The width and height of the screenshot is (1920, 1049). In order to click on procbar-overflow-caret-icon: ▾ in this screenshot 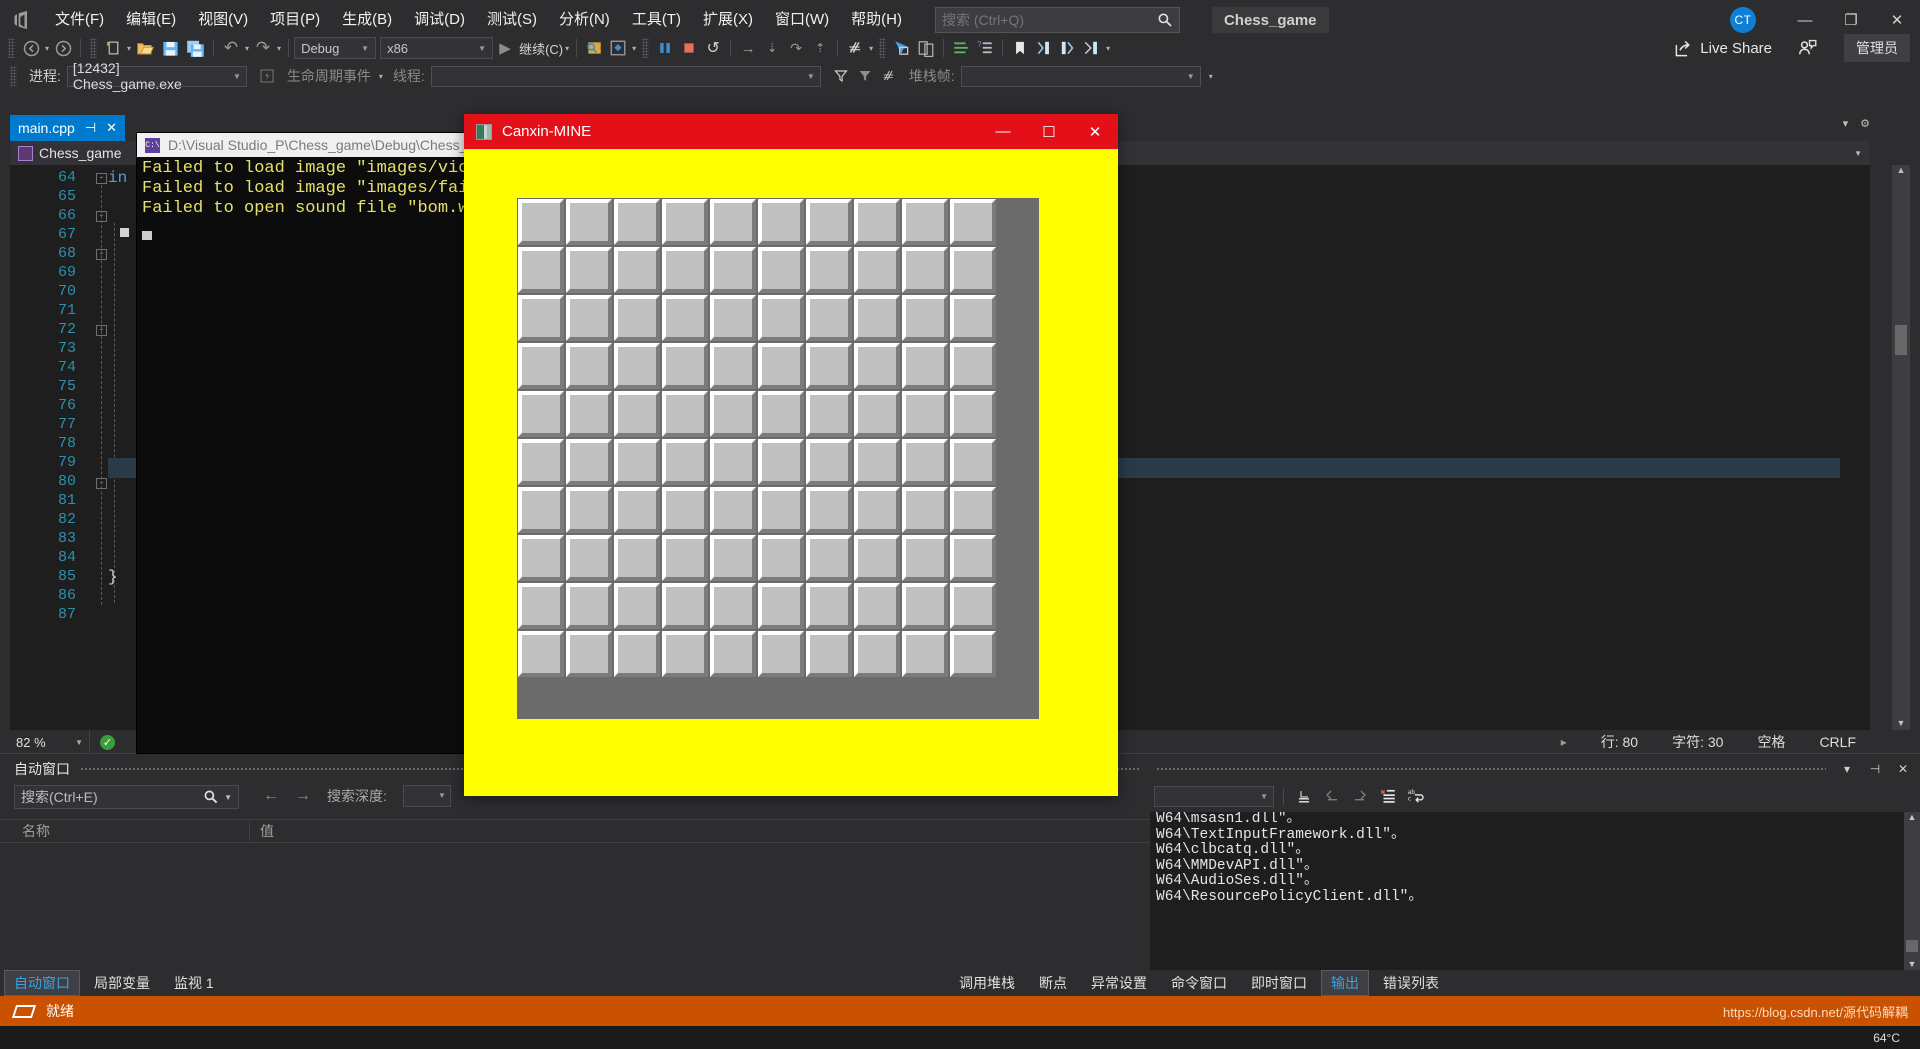, I will do `click(1211, 76)`.